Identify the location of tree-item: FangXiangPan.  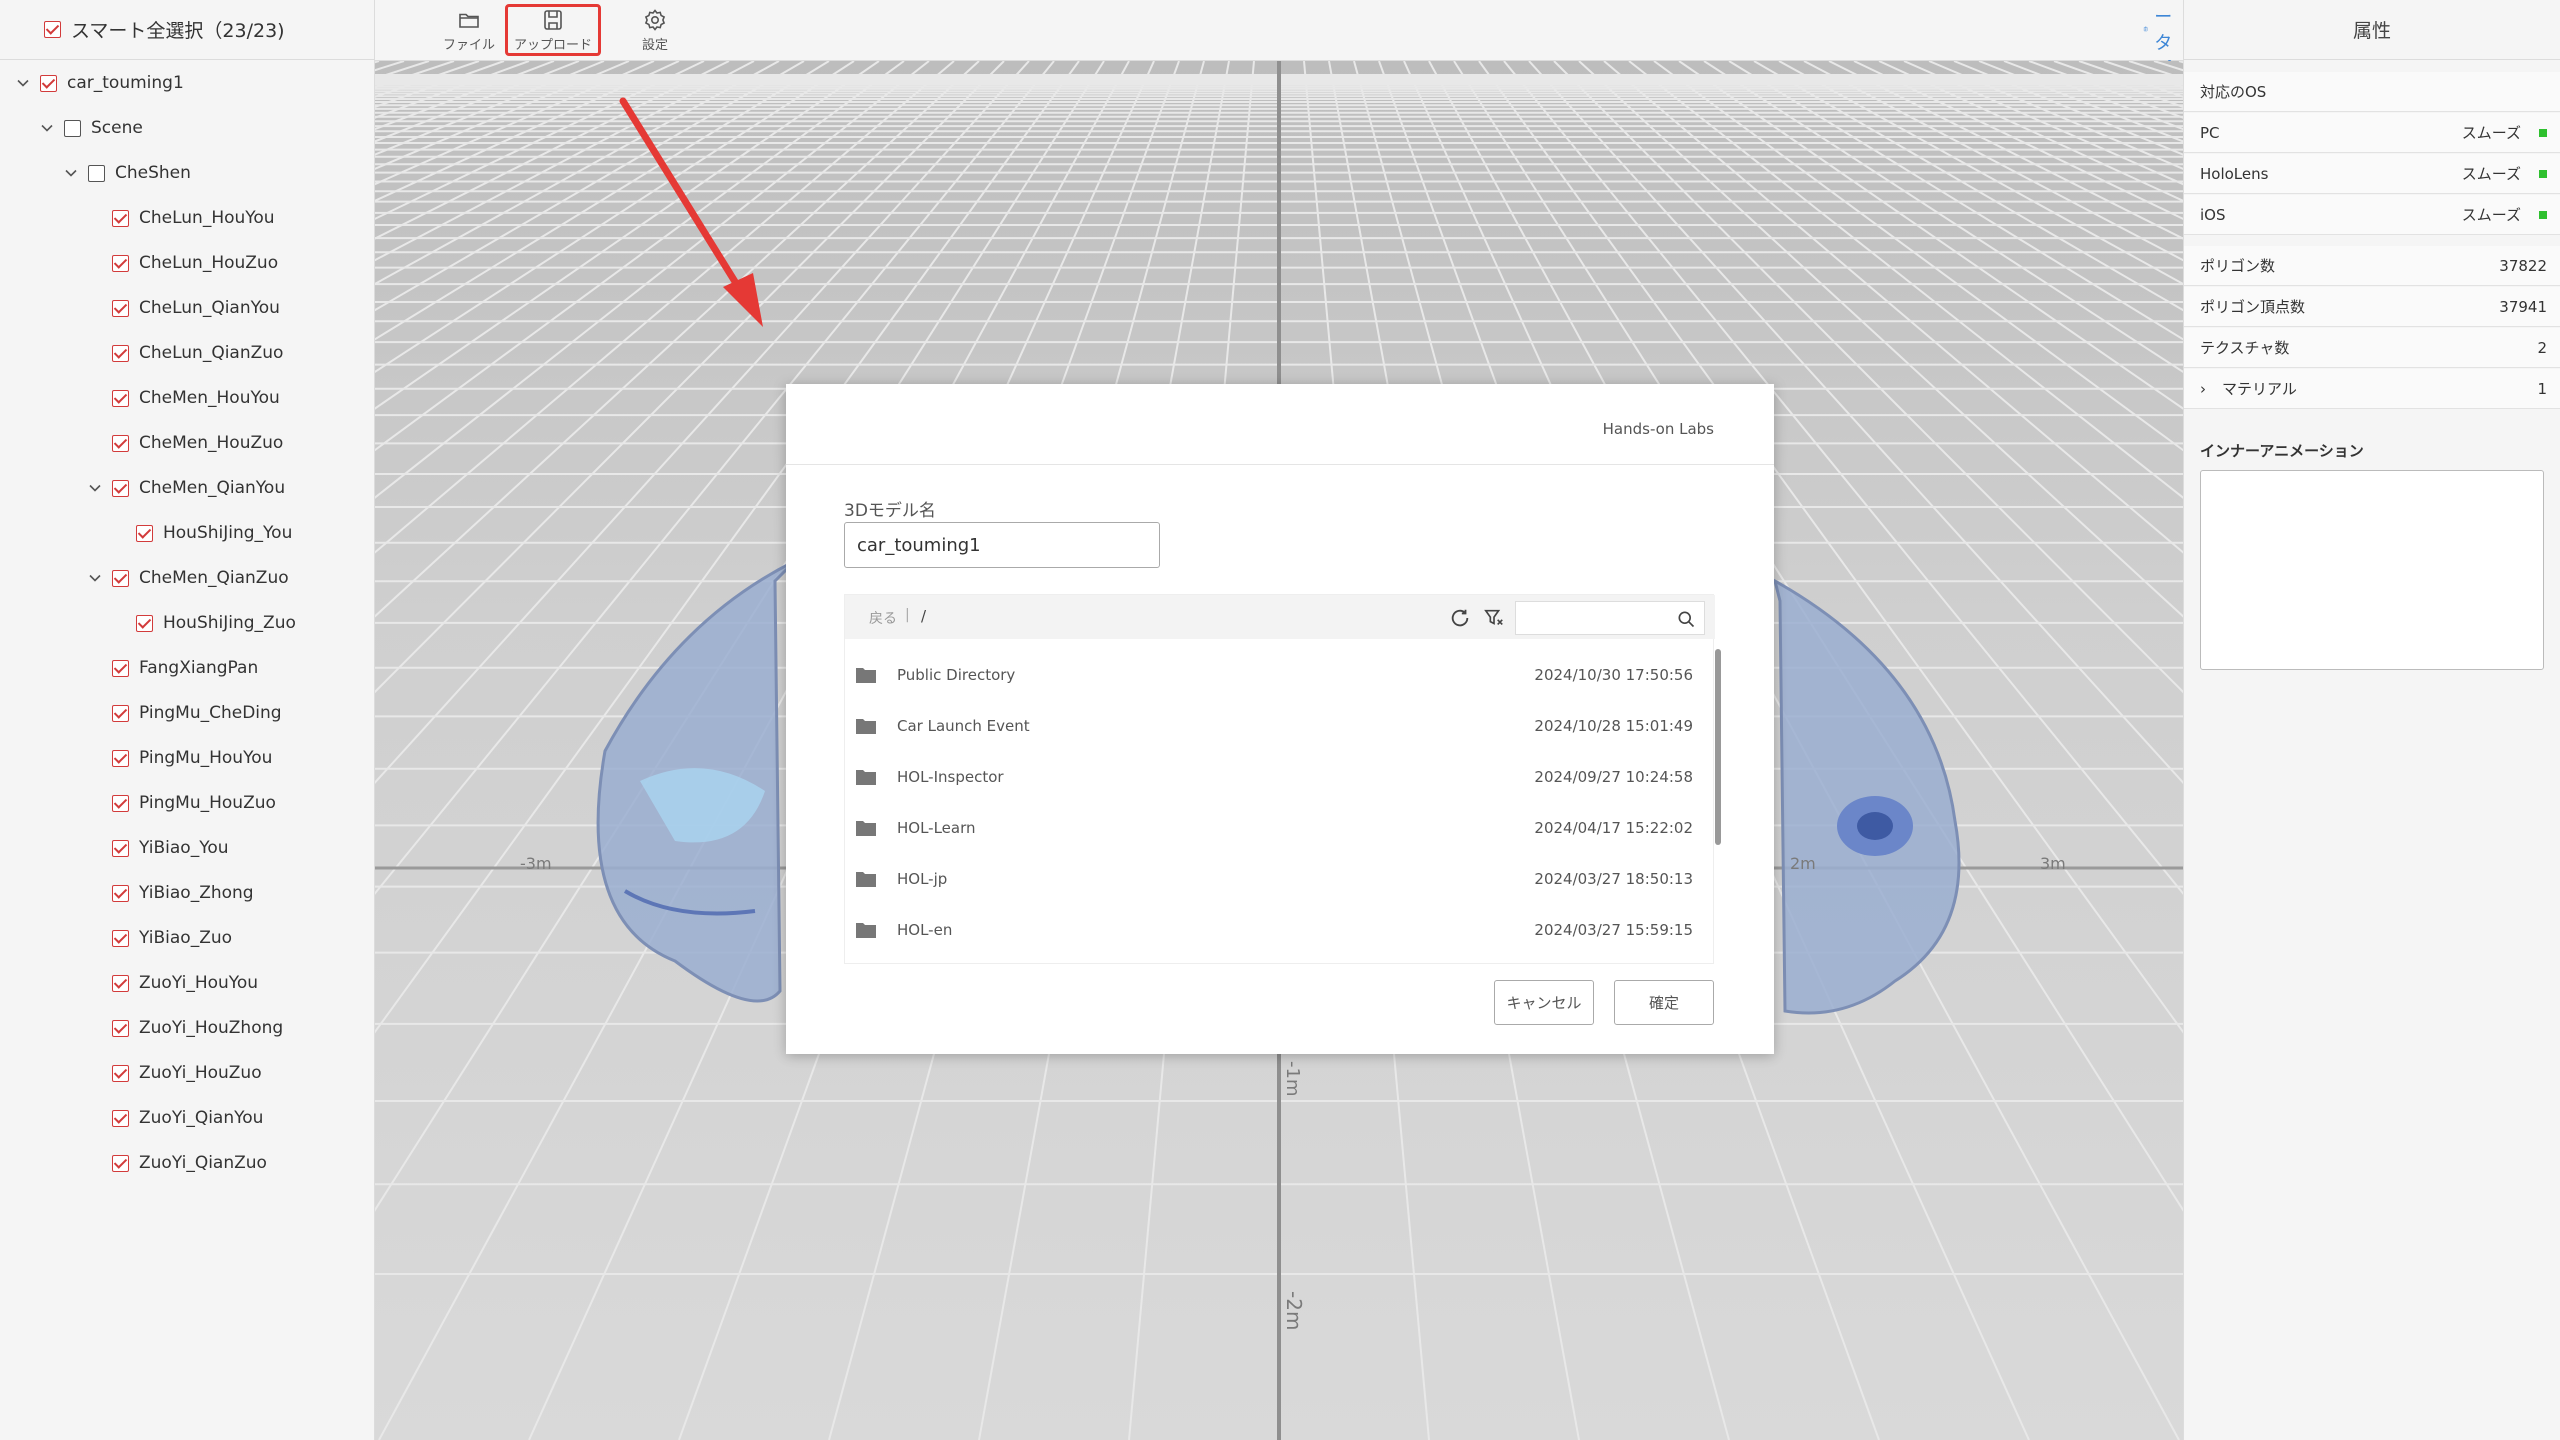
(185, 668).